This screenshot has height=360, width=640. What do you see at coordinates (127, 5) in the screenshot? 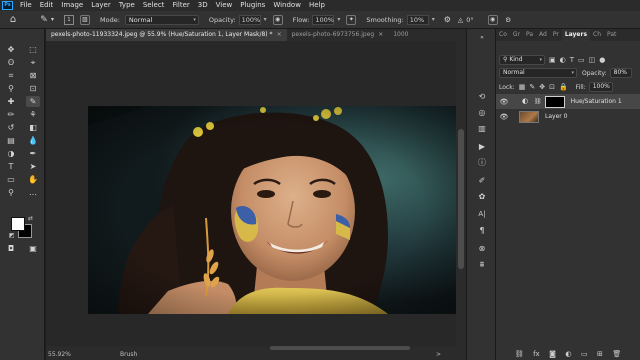
I see `menu-type: Type` at bounding box center [127, 5].